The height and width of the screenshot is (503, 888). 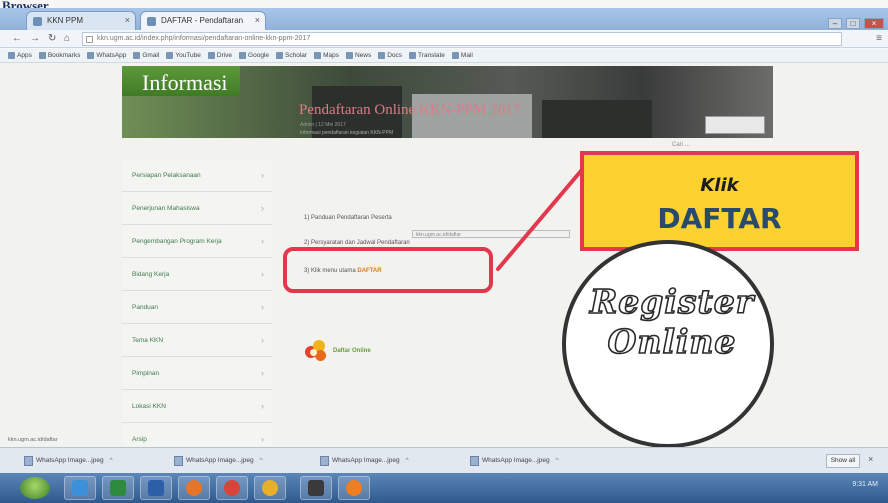 What do you see at coordinates (462, 55) in the screenshot?
I see `bookmark-item: Mail` at bounding box center [462, 55].